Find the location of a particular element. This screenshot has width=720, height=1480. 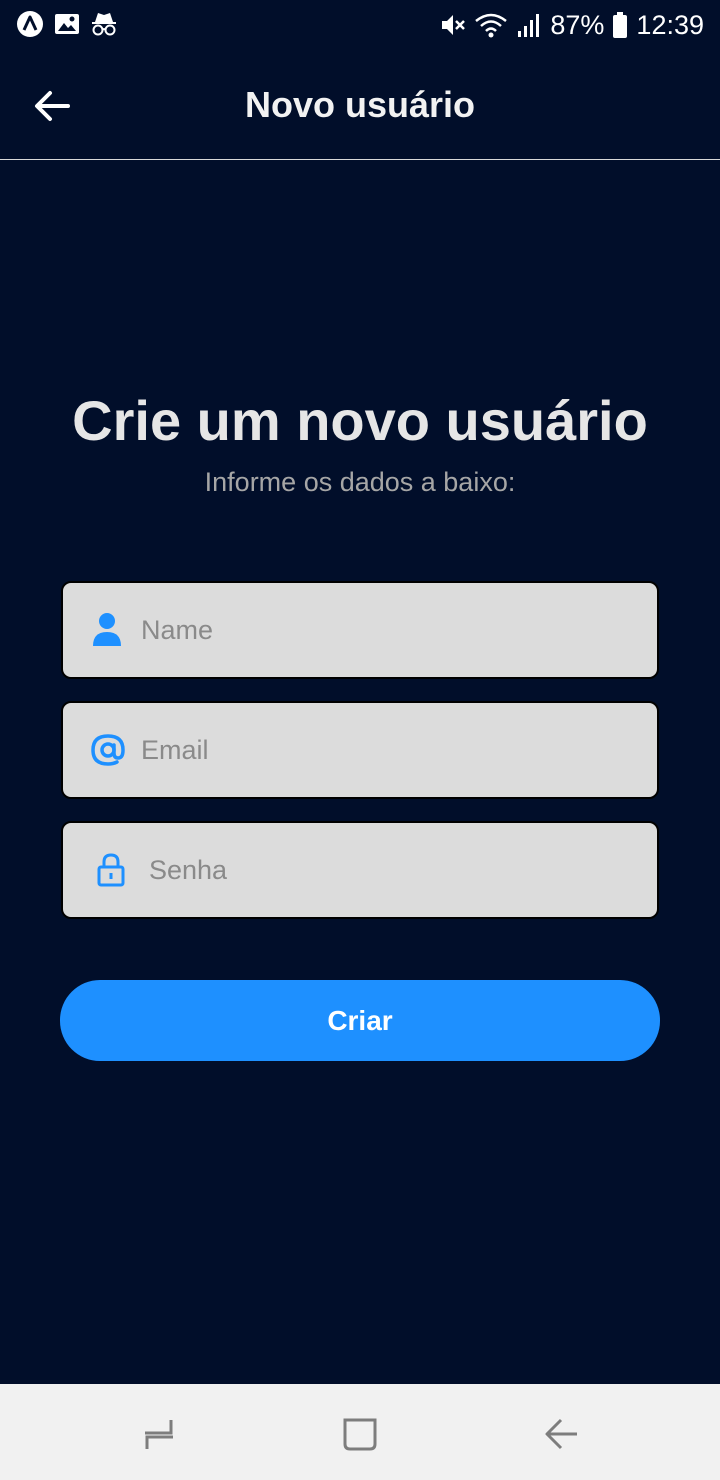

mute-icon is located at coordinates (452, 25).